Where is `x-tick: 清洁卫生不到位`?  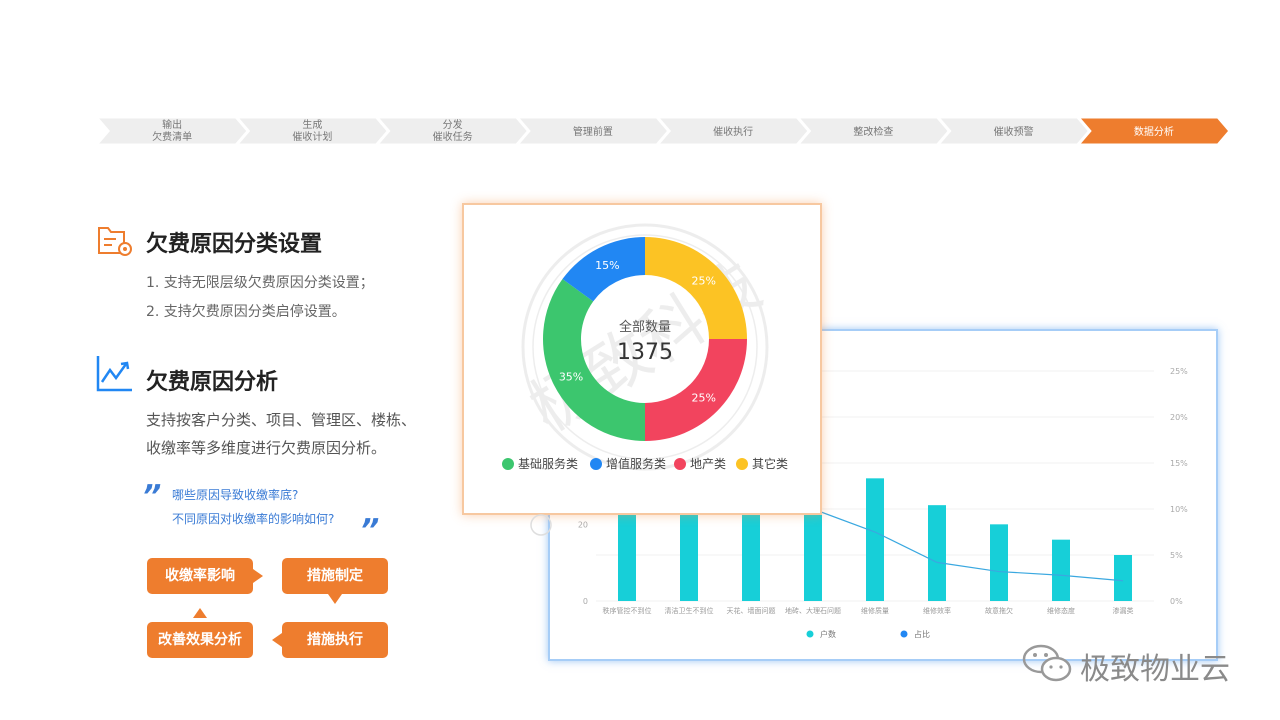
x-tick: 清洁卫生不到位 is located at coordinates (689, 610).